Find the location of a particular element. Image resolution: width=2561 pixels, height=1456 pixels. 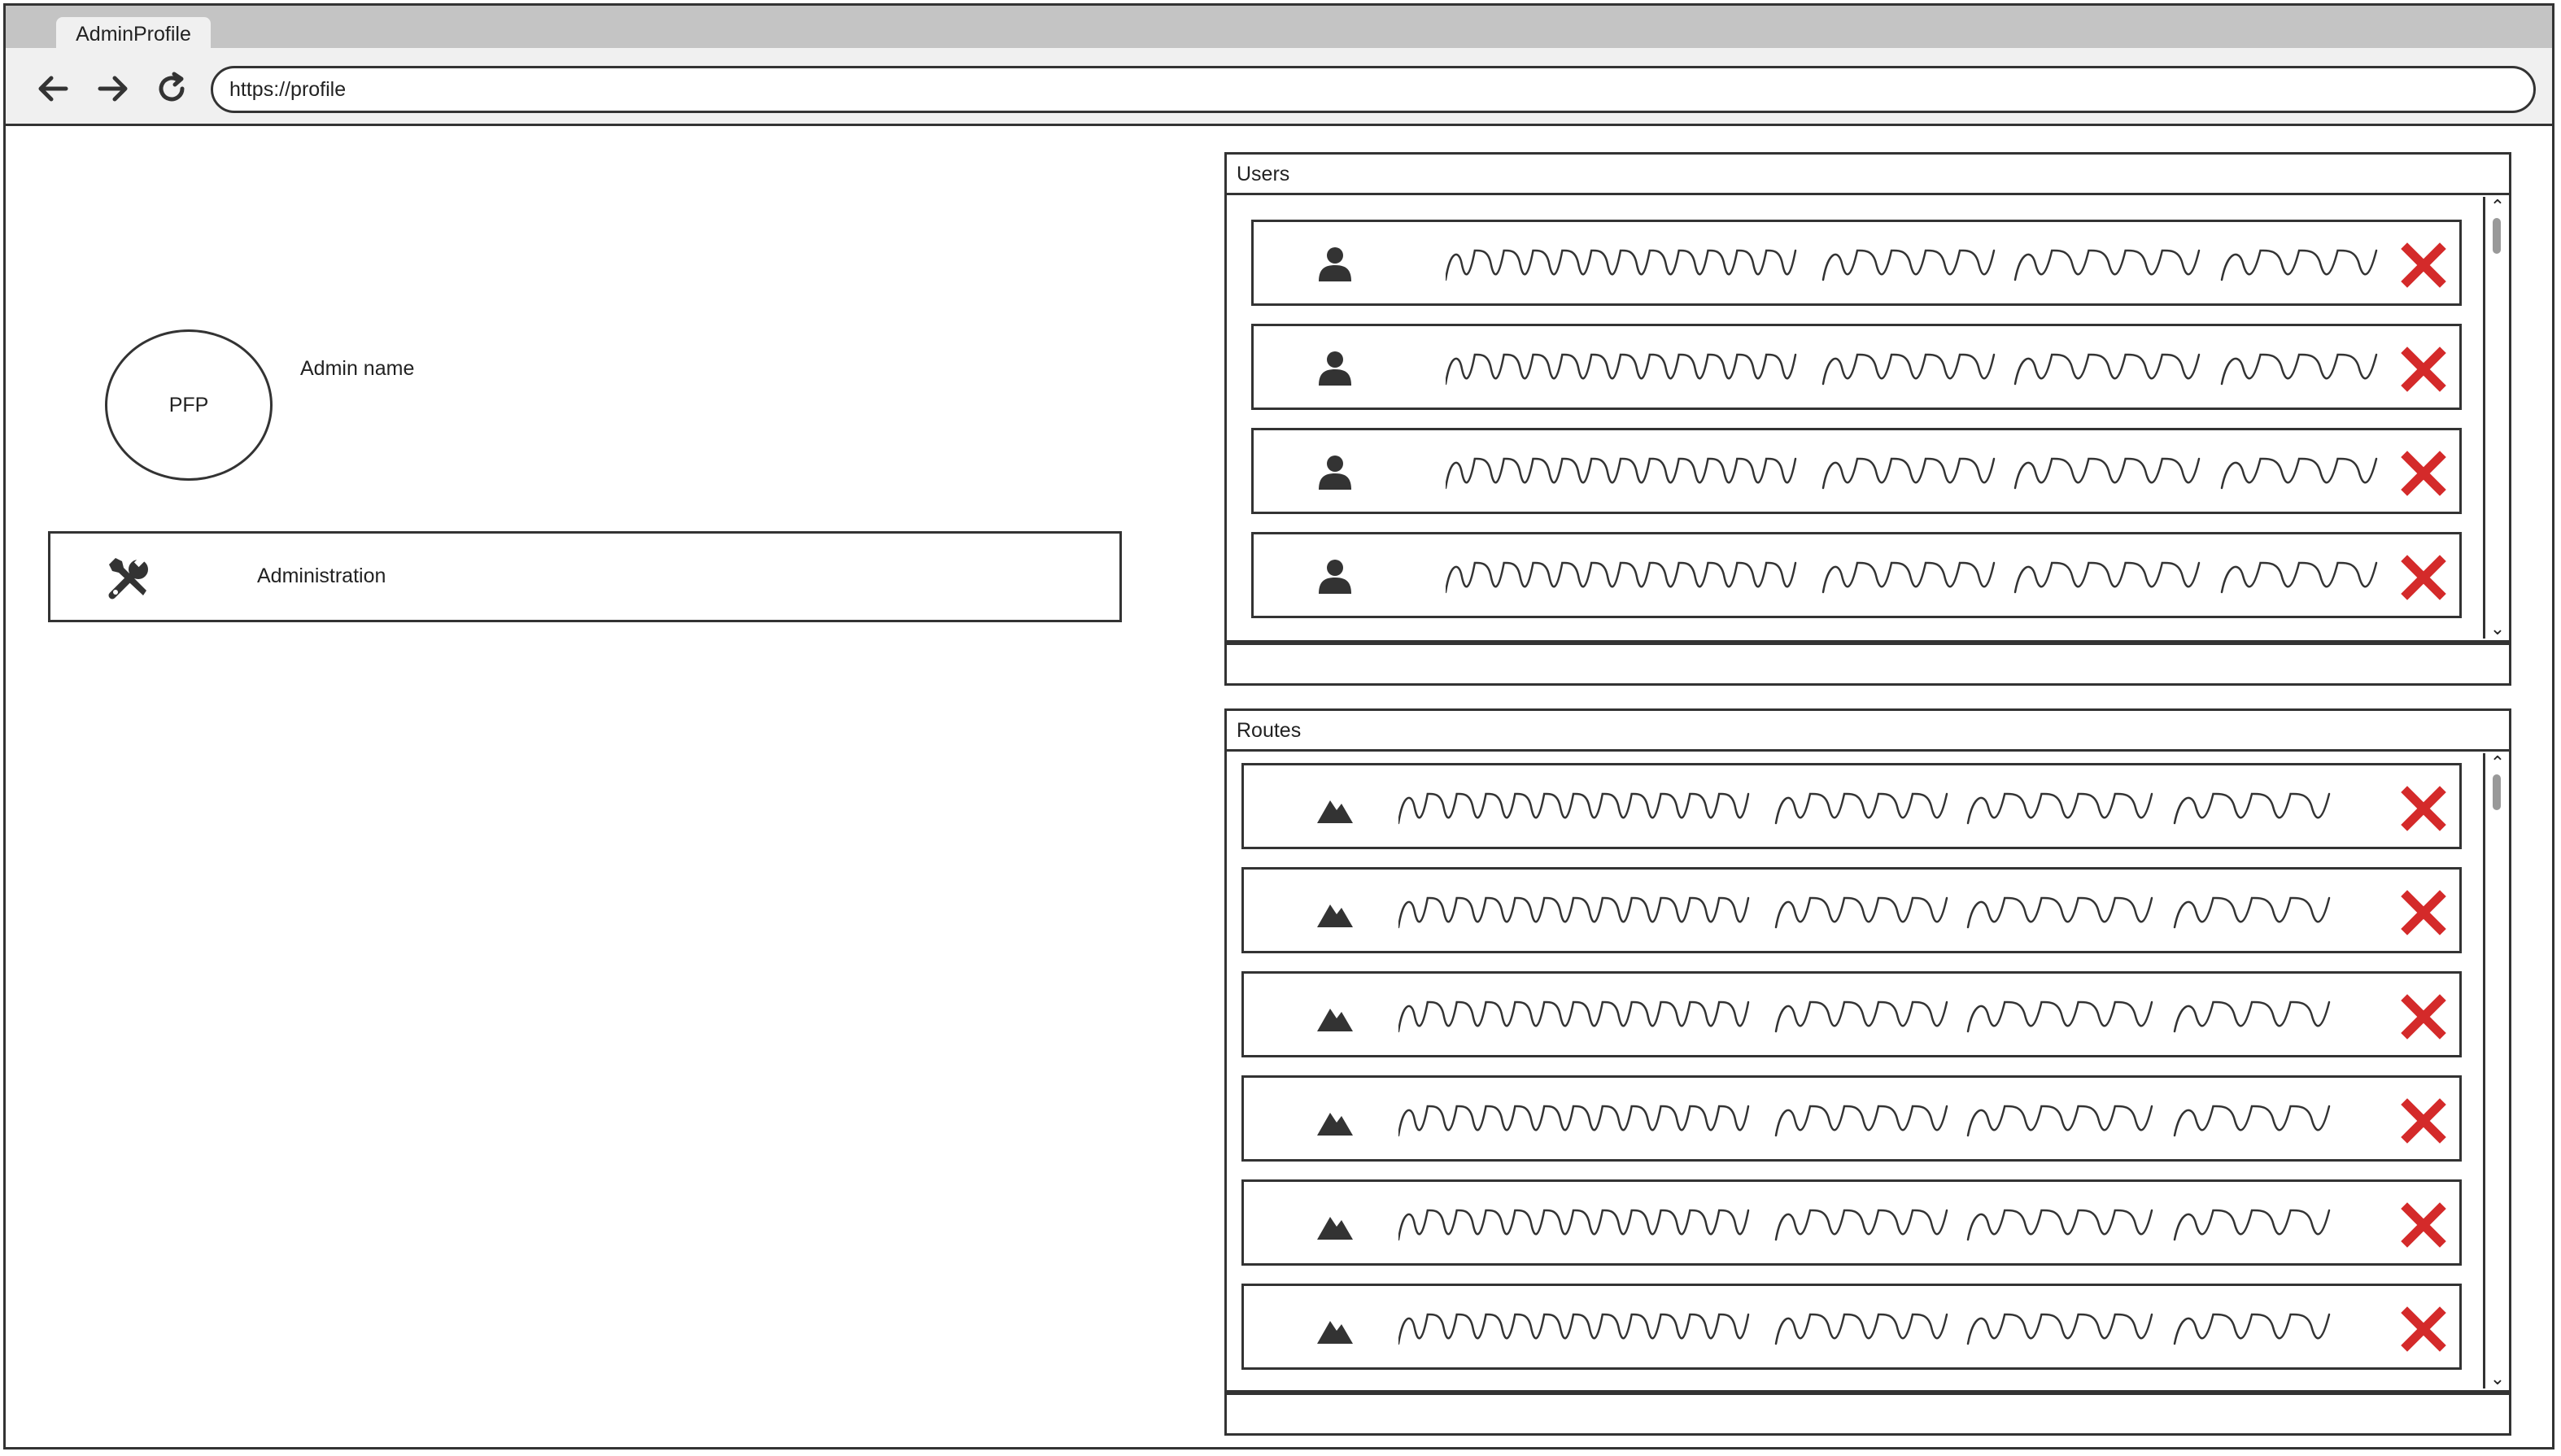

administration-label: Administration is located at coordinates (321, 576).